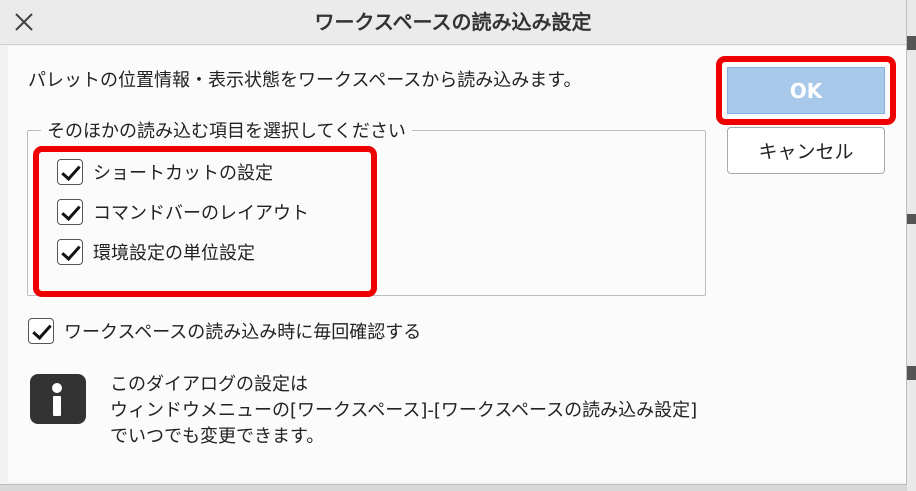 This screenshot has height=491, width=916. What do you see at coordinates (305, 80) in the screenshot?
I see `description-text: パレットの位置情報・表示状態をワークスペースから読み込みます。` at bounding box center [305, 80].